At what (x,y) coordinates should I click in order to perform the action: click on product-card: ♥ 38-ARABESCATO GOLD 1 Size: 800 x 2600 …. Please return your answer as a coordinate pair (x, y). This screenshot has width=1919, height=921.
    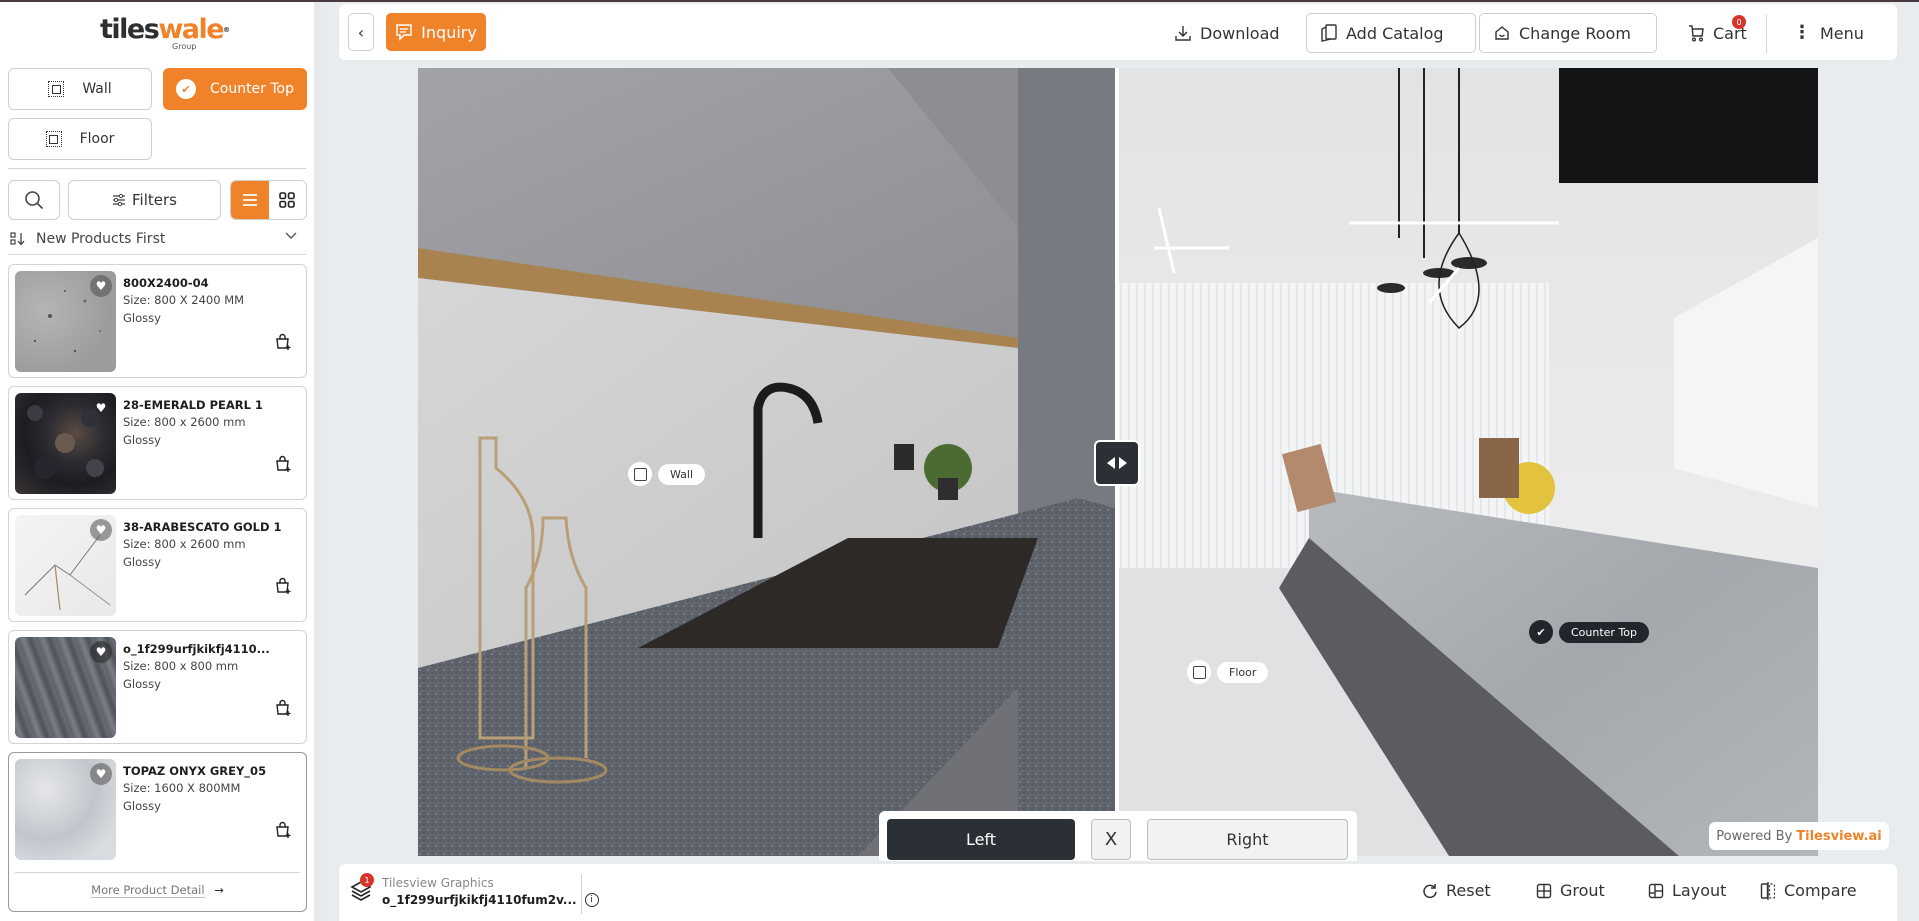
    Looking at the image, I should click on (157, 565).